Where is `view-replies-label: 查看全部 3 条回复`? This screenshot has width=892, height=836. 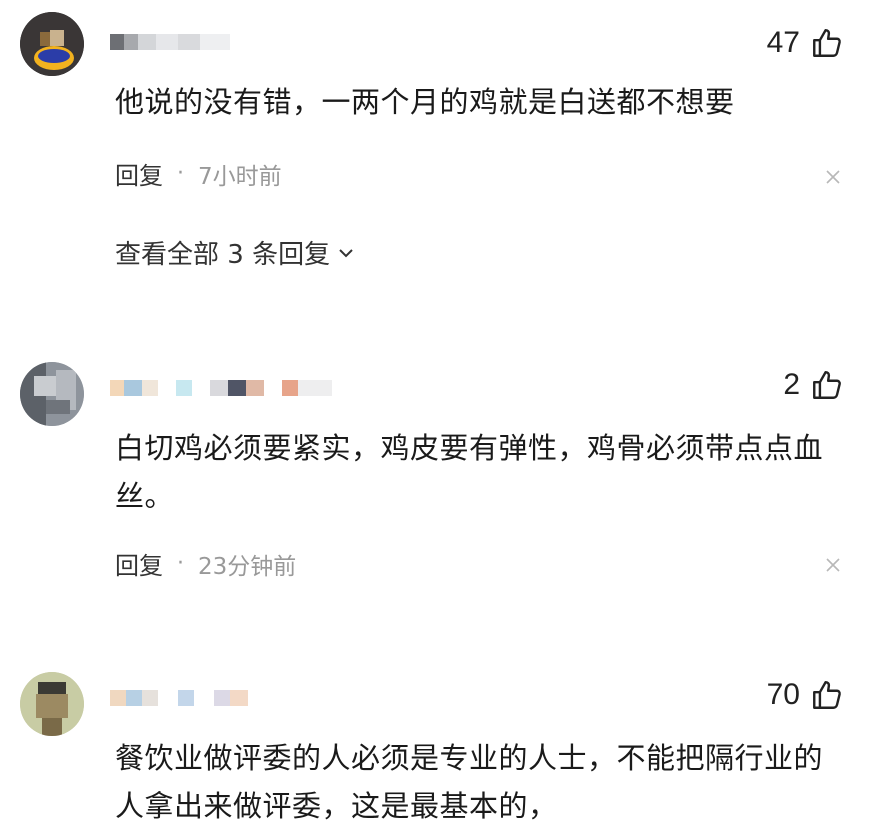
view-replies-label: 查看全部 3 条回复 is located at coordinates (223, 255).